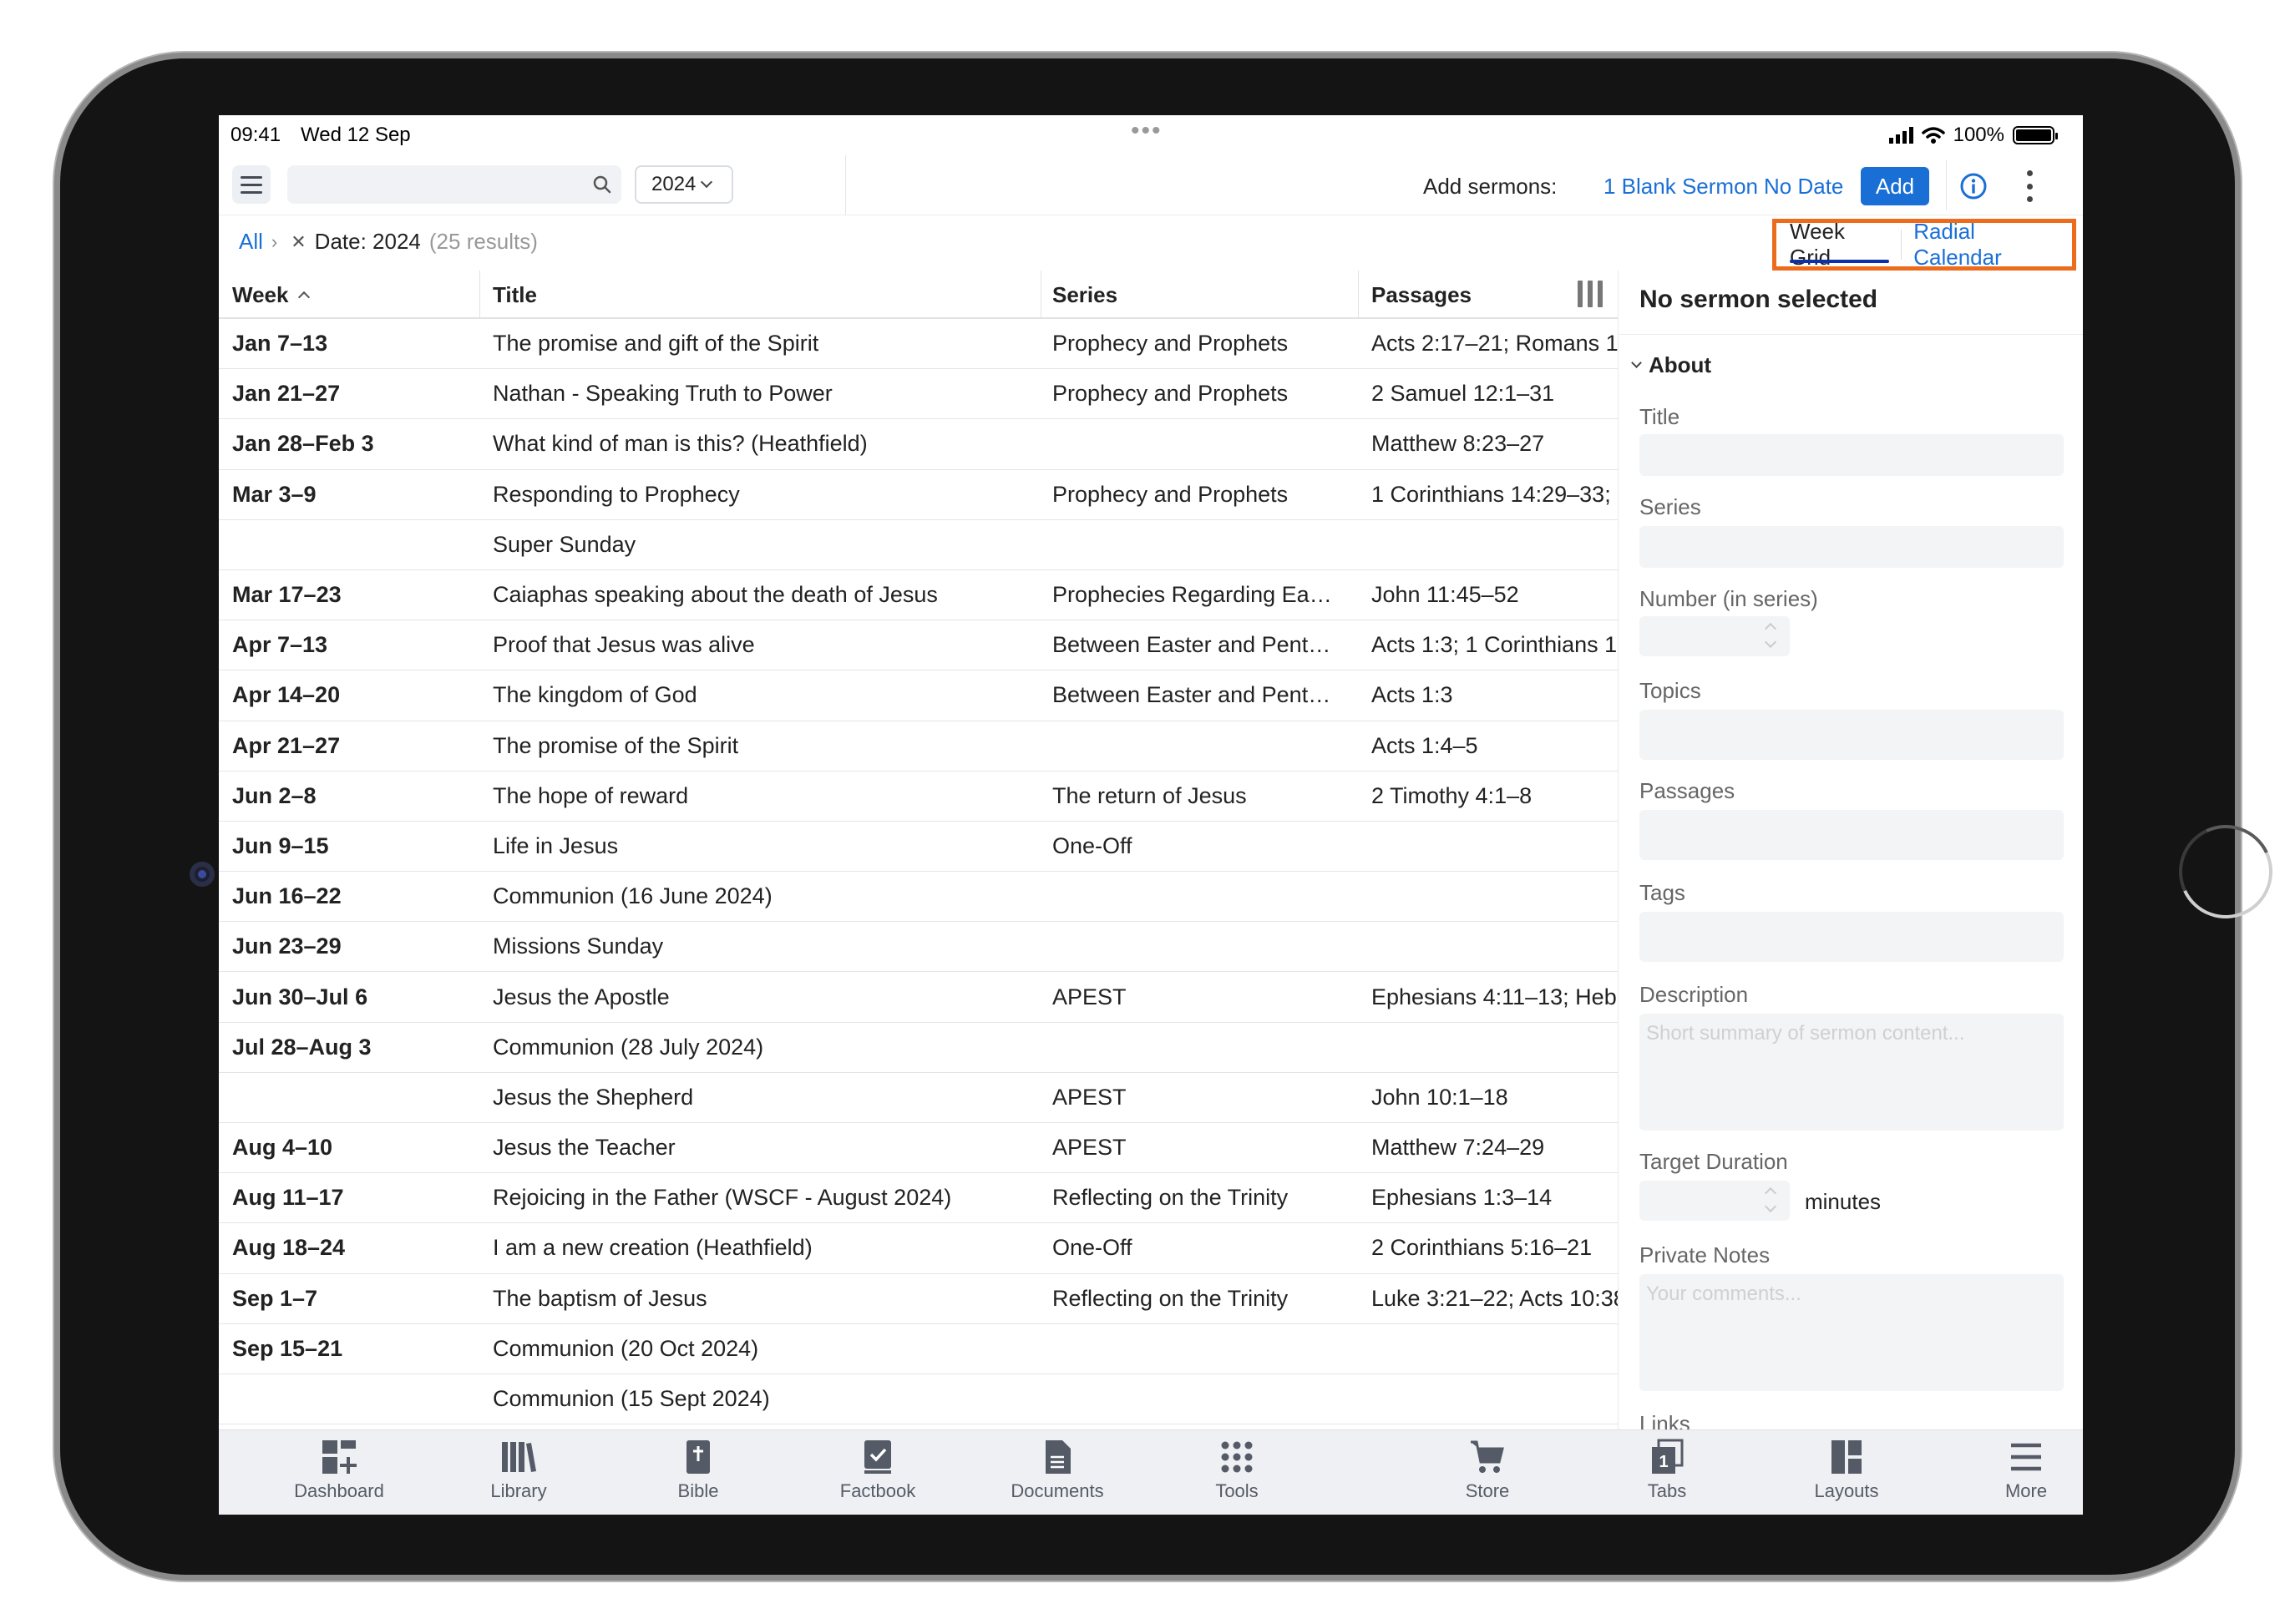 The image size is (2295, 1624). I want to click on table-row: Sep 15–21 Communion (20 Oct 2024), so click(918, 1349).